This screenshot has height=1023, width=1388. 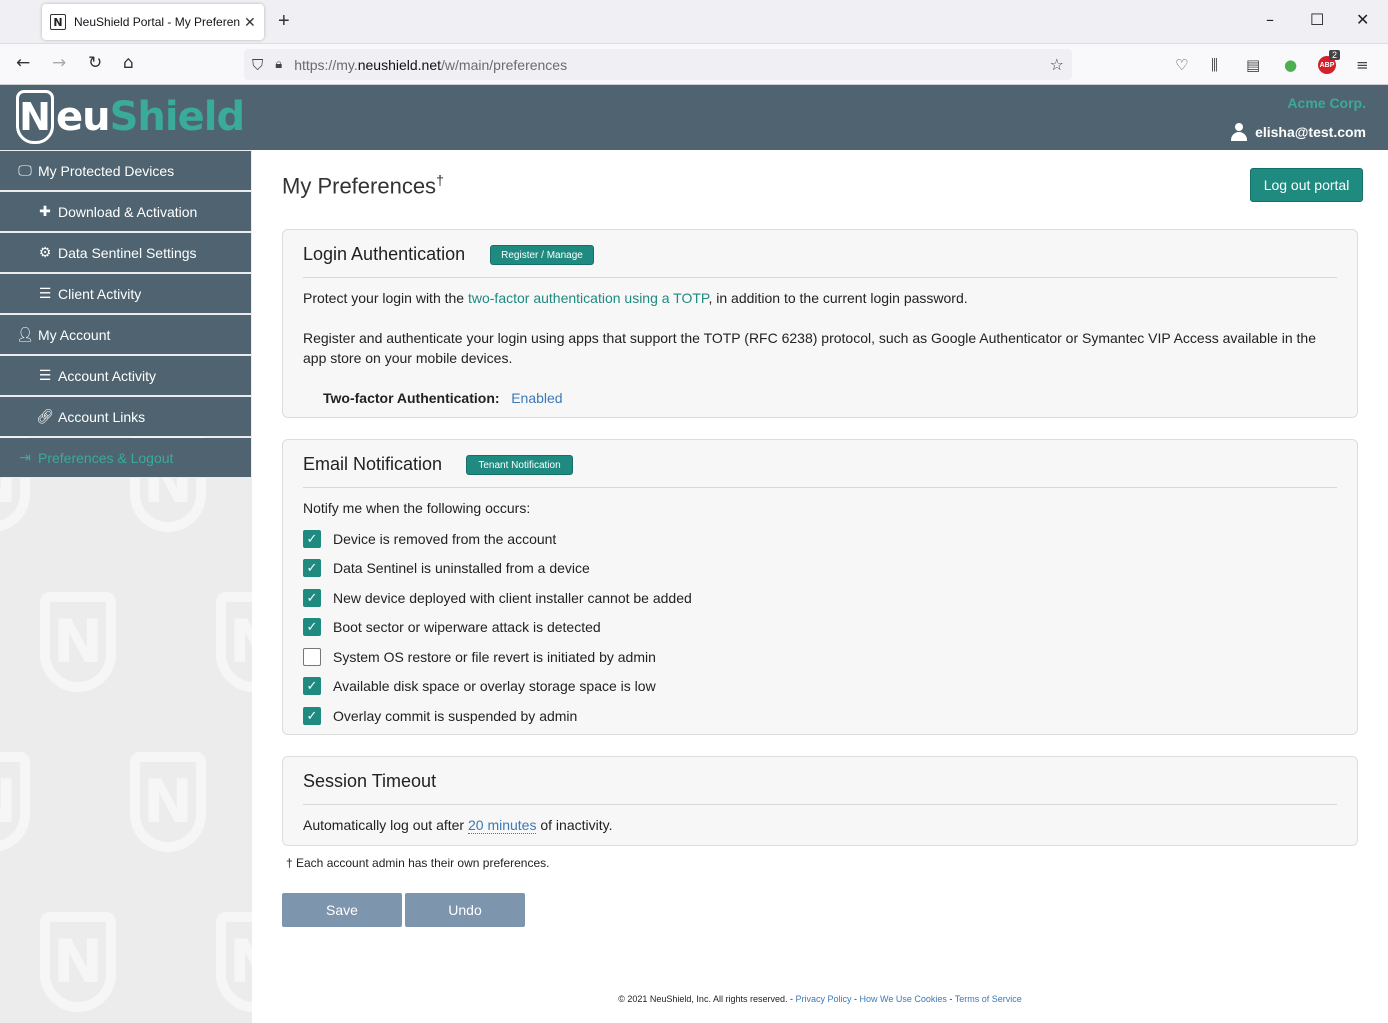 What do you see at coordinates (542, 255) in the screenshot?
I see `register-manage-button: Register / Manage` at bounding box center [542, 255].